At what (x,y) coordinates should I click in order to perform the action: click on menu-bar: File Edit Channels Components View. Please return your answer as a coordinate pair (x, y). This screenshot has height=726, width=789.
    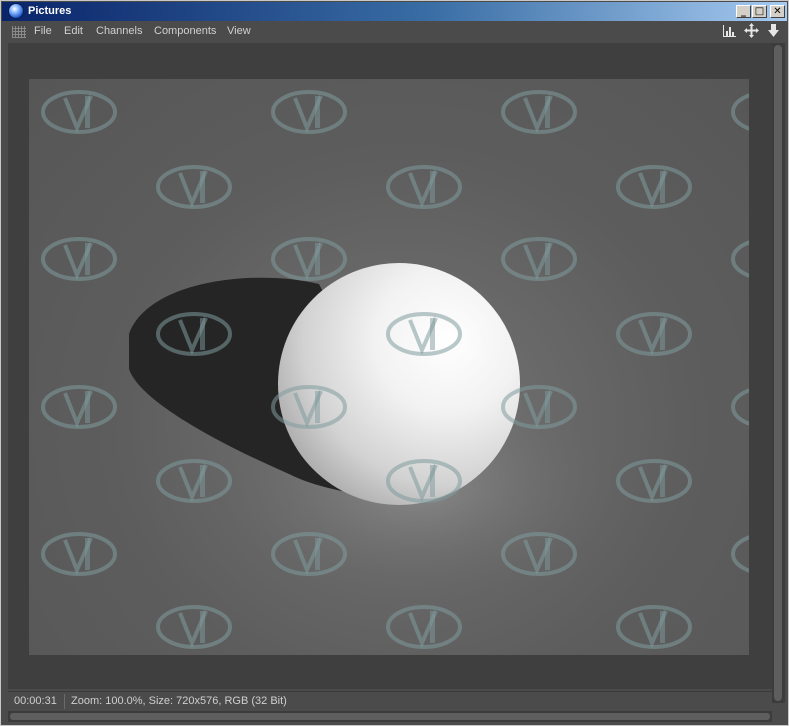
    Looking at the image, I should click on (394, 31).